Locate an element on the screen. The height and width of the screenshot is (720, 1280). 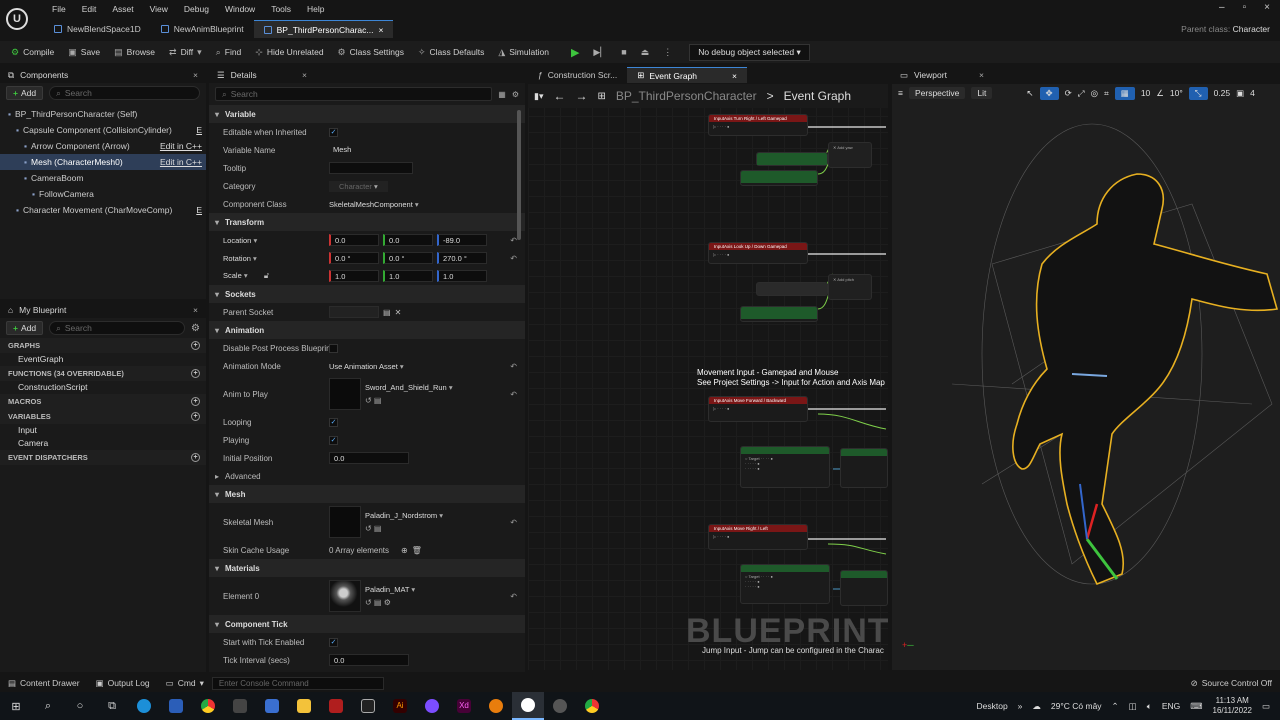
step-button: ▶▏ is located at coordinates (600, 52).